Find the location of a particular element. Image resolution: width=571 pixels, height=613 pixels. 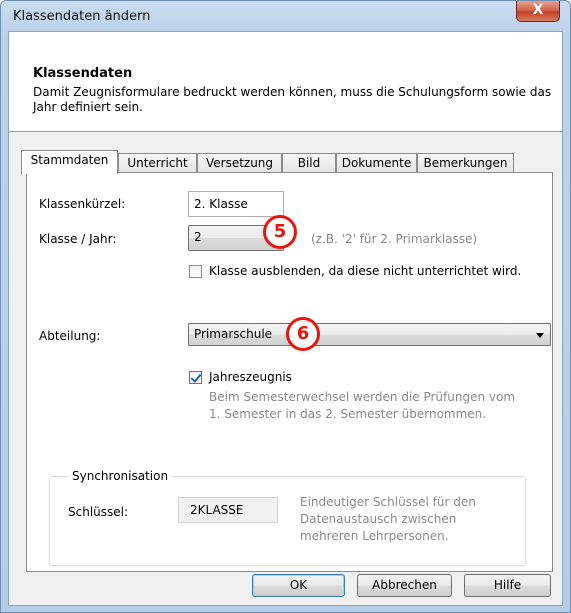

kuerzel-input: 2. Klasse is located at coordinates (236, 204).